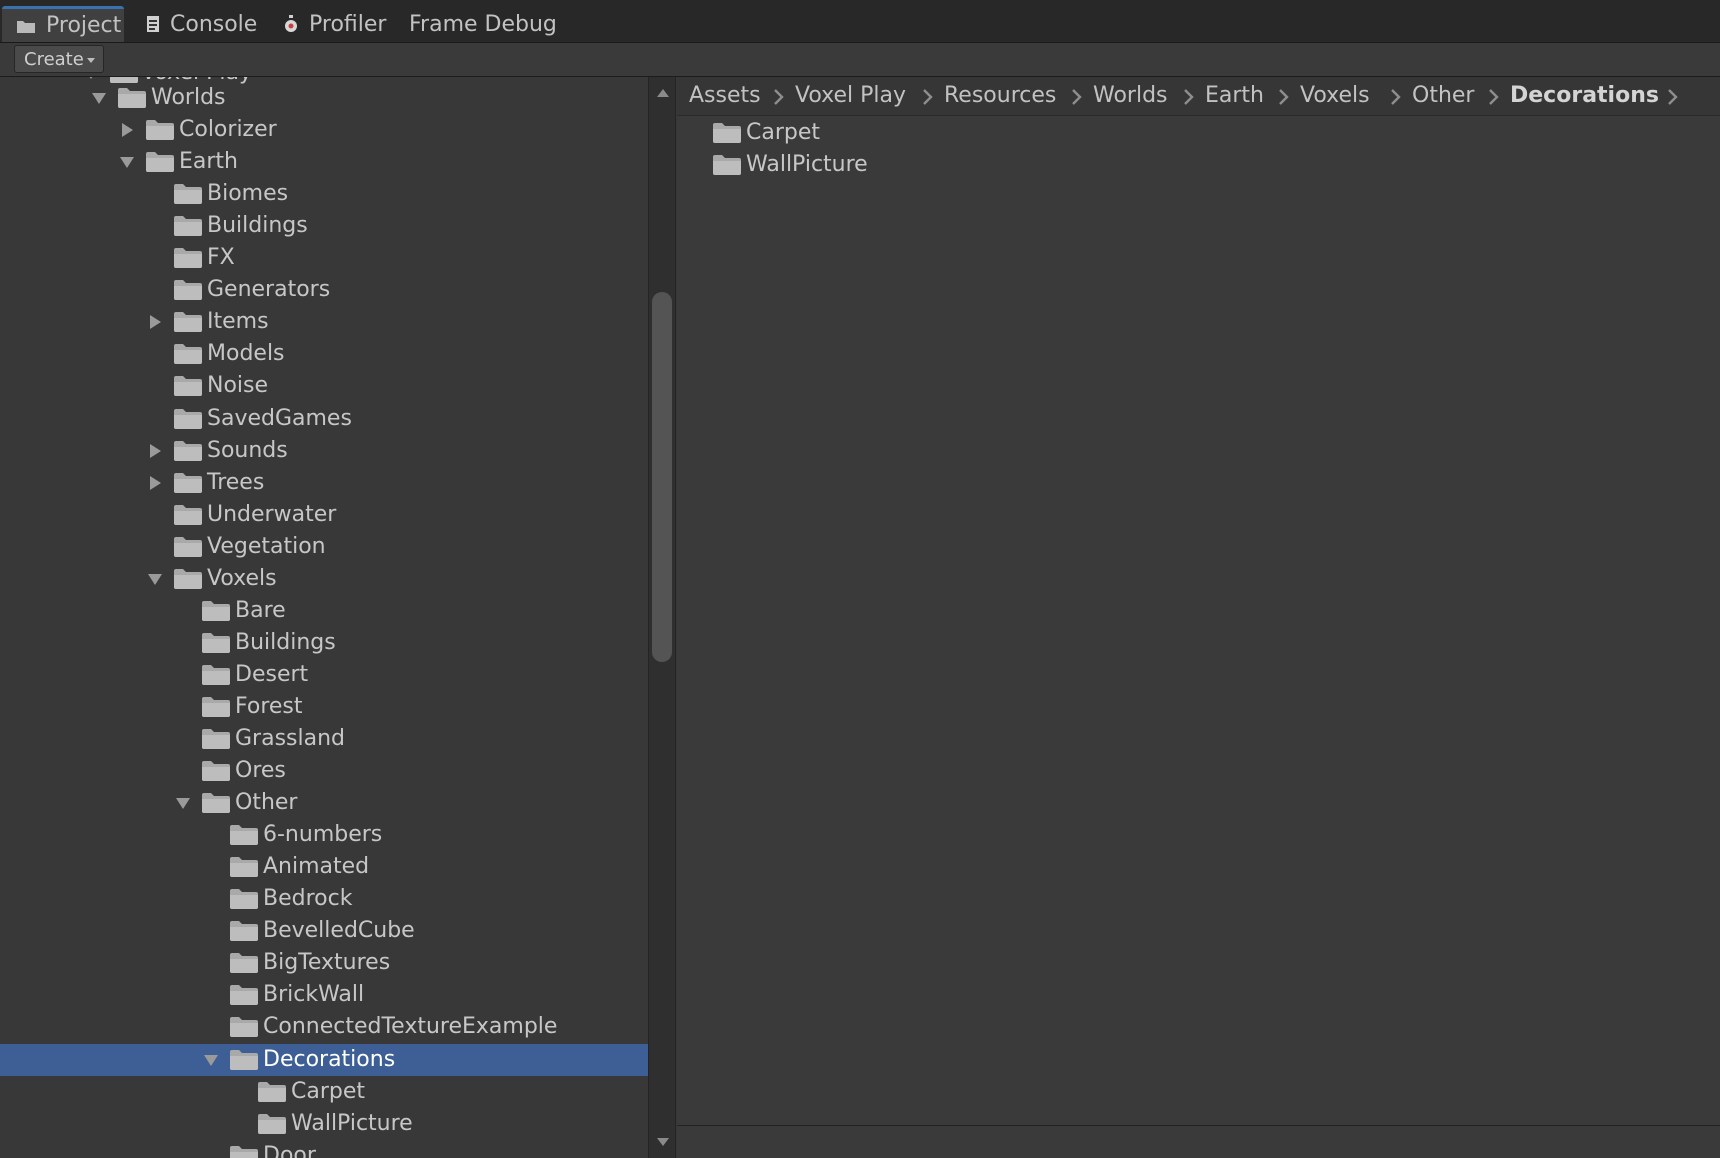  Describe the element at coordinates (324, 130) in the screenshot. I see `tree-row: Colorizer` at that location.